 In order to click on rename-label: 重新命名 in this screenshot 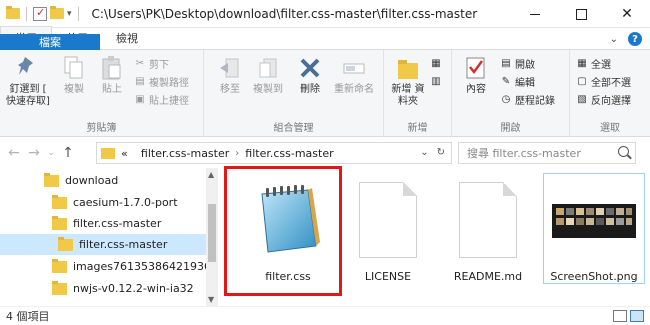, I will do `click(354, 89)`.